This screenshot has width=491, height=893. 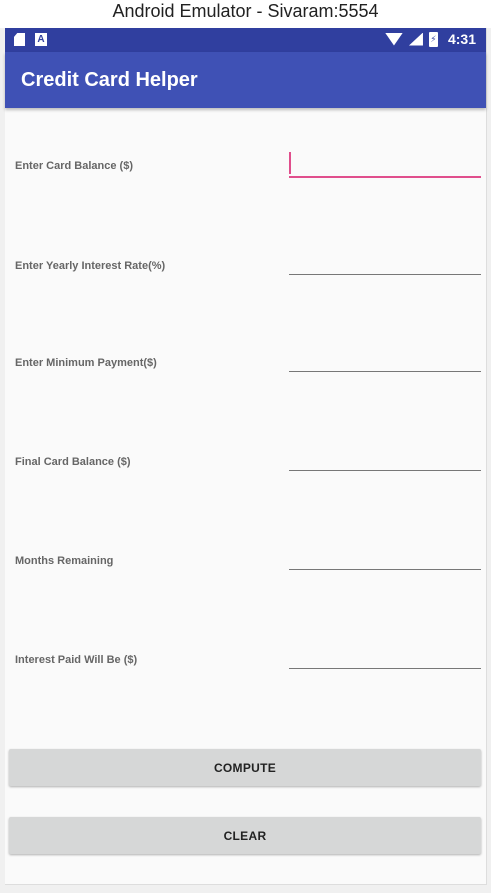 What do you see at coordinates (73, 462) in the screenshot?
I see `final-balance-label: Final Card Balance ($)` at bounding box center [73, 462].